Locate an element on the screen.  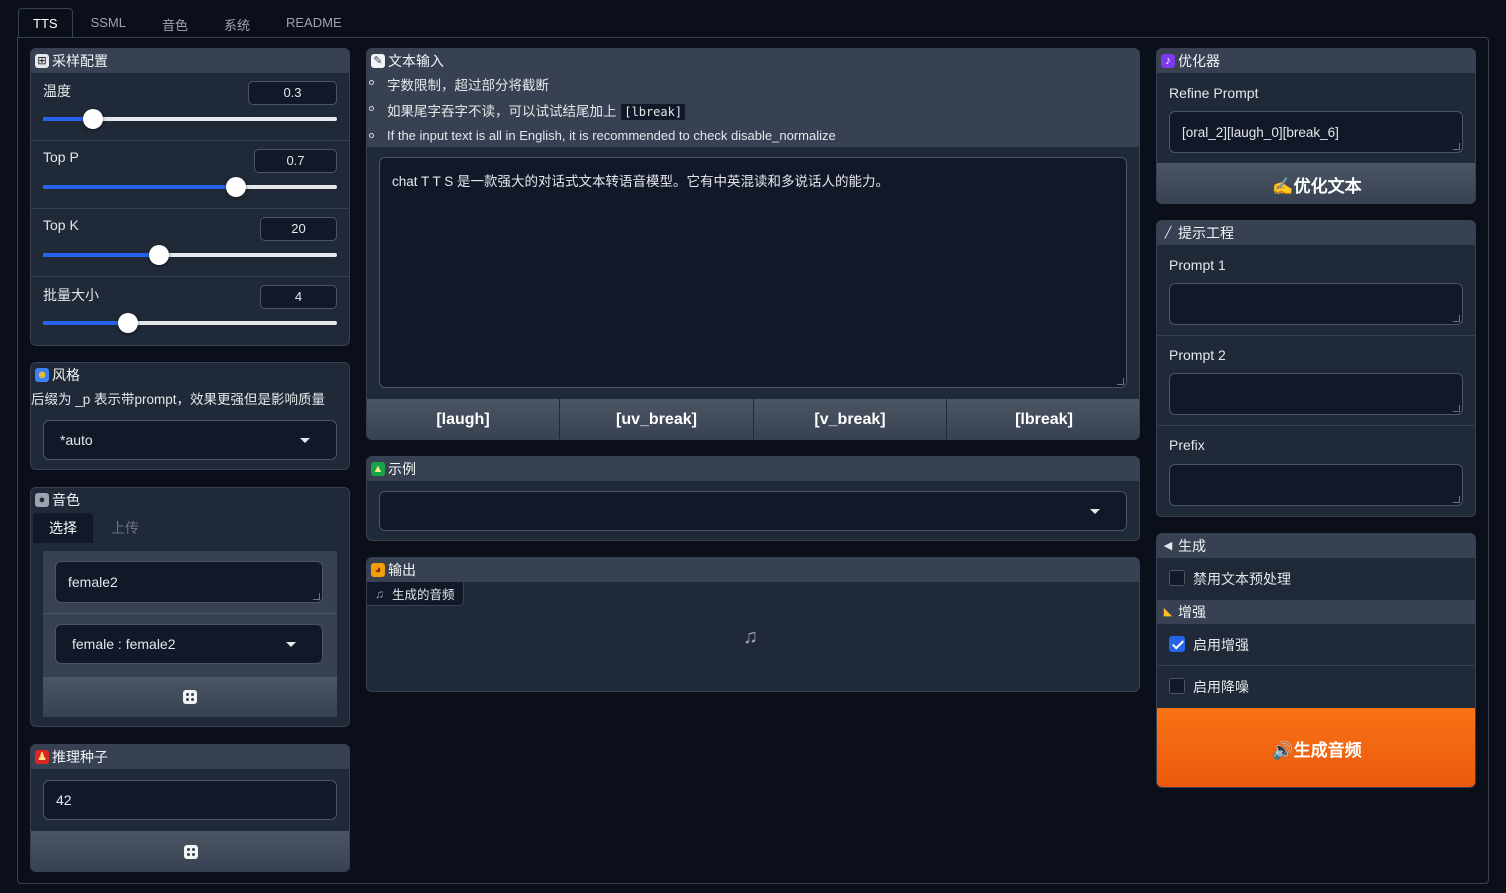
style-block: ☻ 风格 后缀为 _p 表示带prompt，效果更强但是影响质量 *auto is located at coordinates (190, 416).